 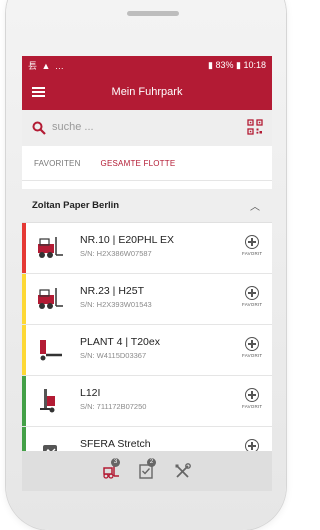 What do you see at coordinates (138, 163) in the screenshot?
I see `tab-gesamte-flotte: GESAMTE FLOTTE` at bounding box center [138, 163].